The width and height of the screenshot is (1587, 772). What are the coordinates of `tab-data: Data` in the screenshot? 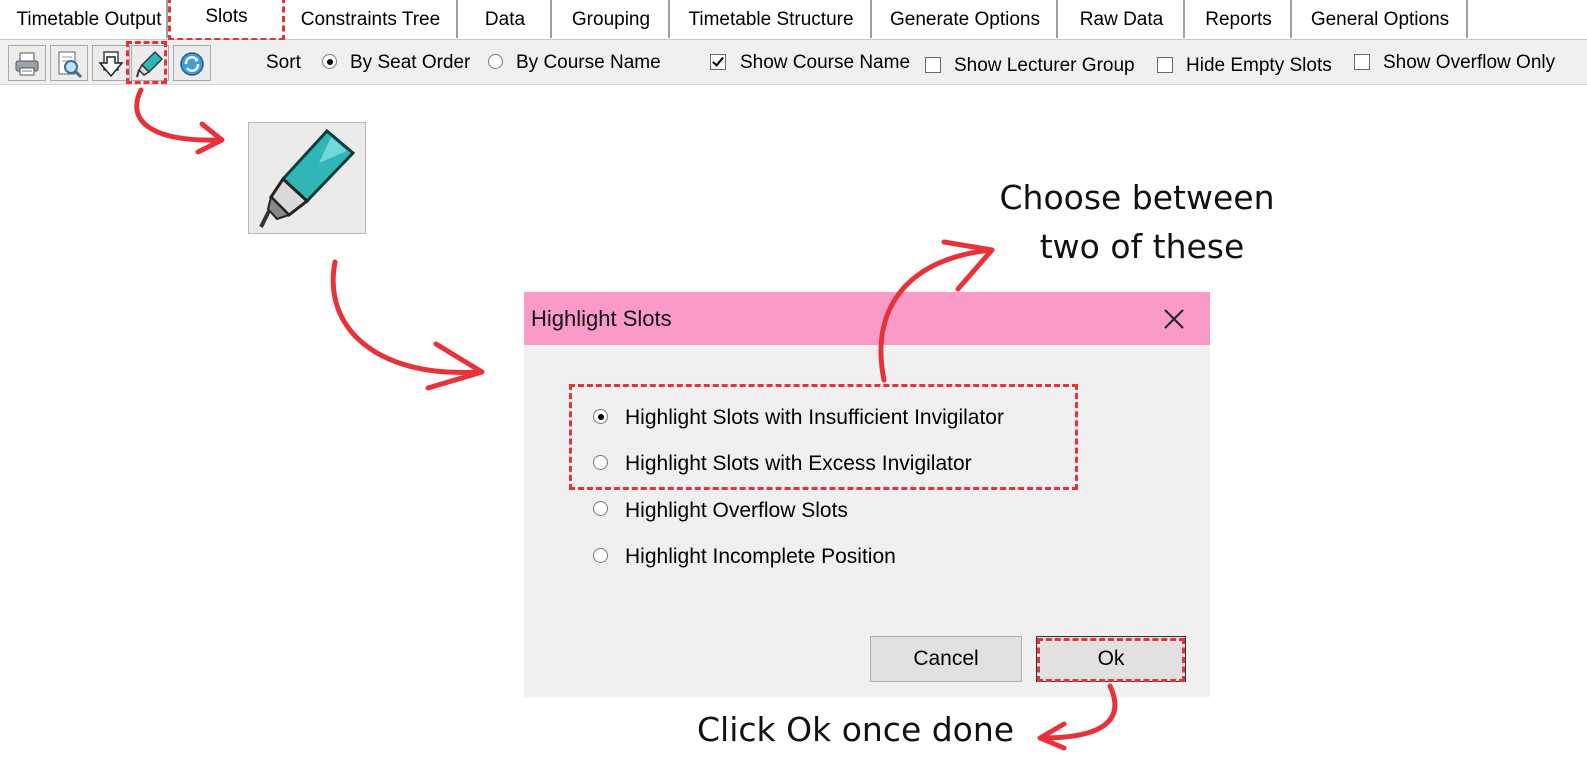 It's located at (506, 19).